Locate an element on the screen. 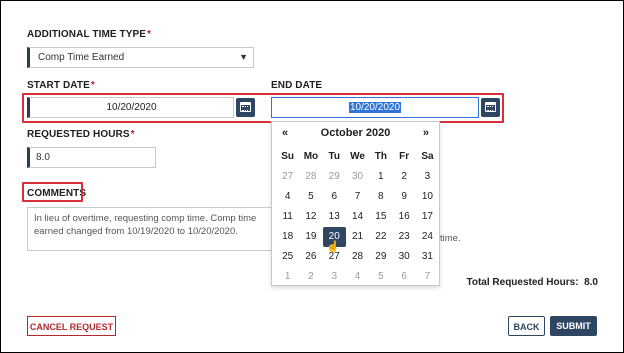  additional-time-type-label-text: ADDITIONAL TIME TYPE is located at coordinates (87, 34).